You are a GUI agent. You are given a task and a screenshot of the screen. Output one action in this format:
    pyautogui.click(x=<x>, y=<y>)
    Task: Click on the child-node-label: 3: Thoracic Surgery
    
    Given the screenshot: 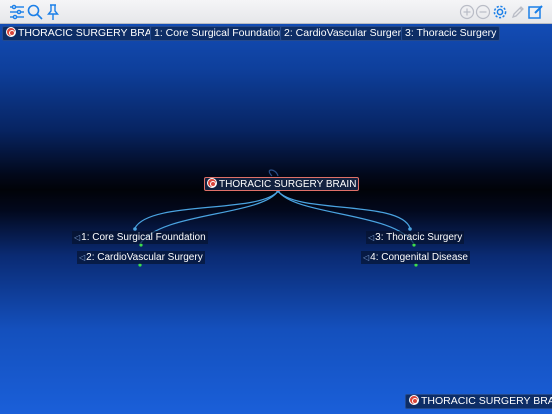 What is the action you would take?
    pyautogui.click(x=419, y=237)
    